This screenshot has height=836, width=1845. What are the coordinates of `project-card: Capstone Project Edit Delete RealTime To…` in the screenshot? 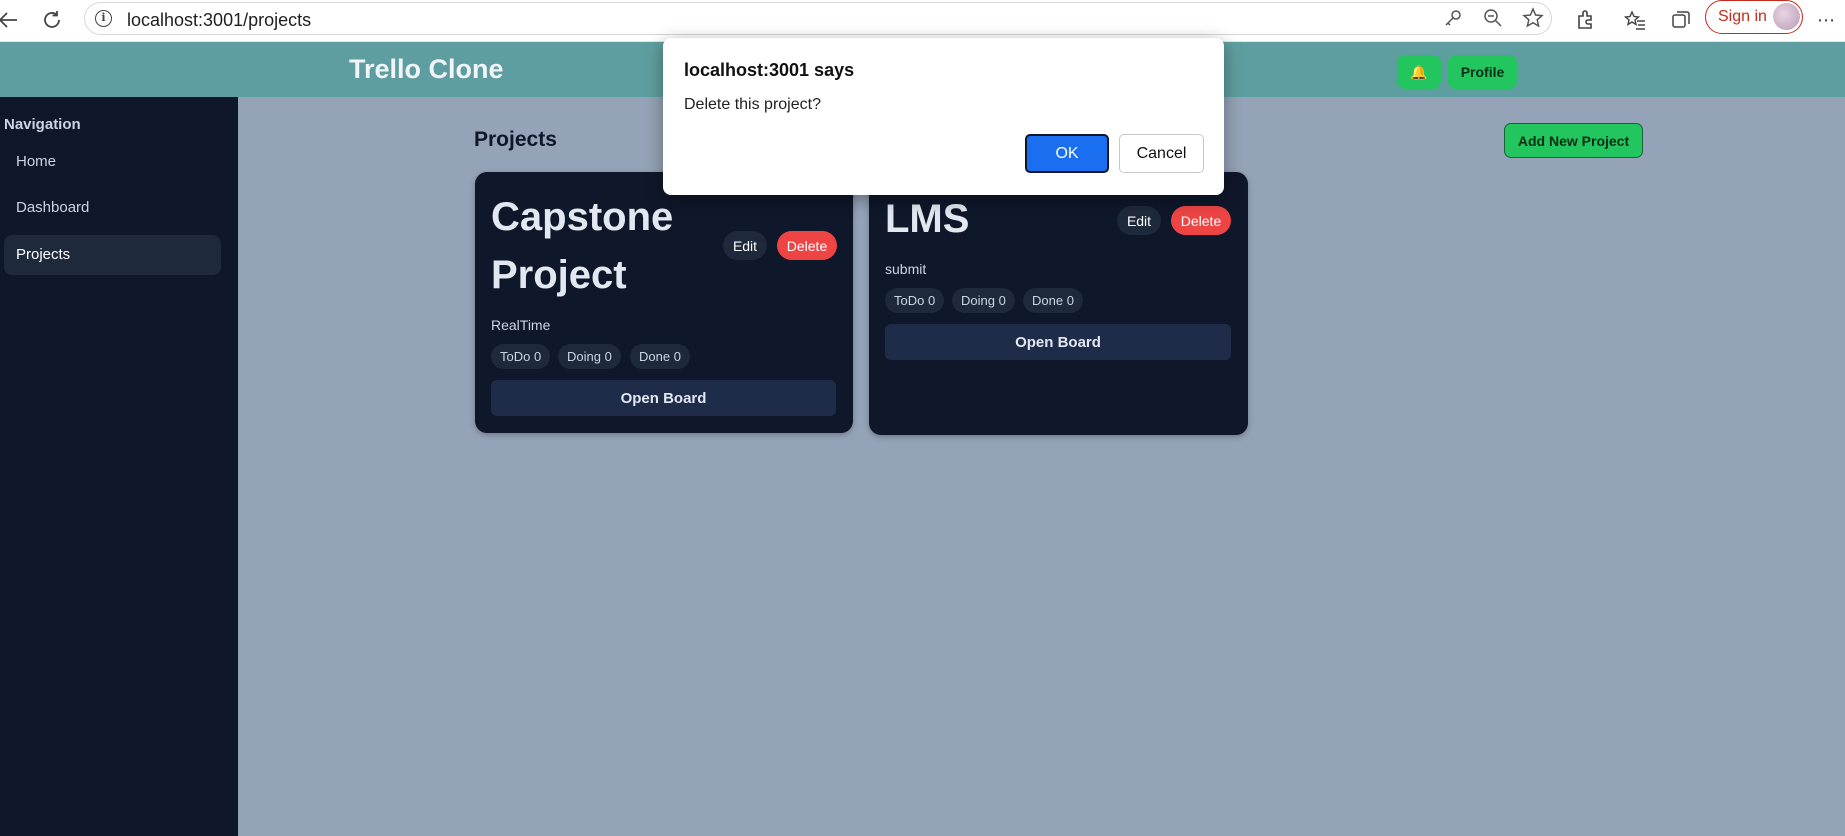 It's located at (664, 302).